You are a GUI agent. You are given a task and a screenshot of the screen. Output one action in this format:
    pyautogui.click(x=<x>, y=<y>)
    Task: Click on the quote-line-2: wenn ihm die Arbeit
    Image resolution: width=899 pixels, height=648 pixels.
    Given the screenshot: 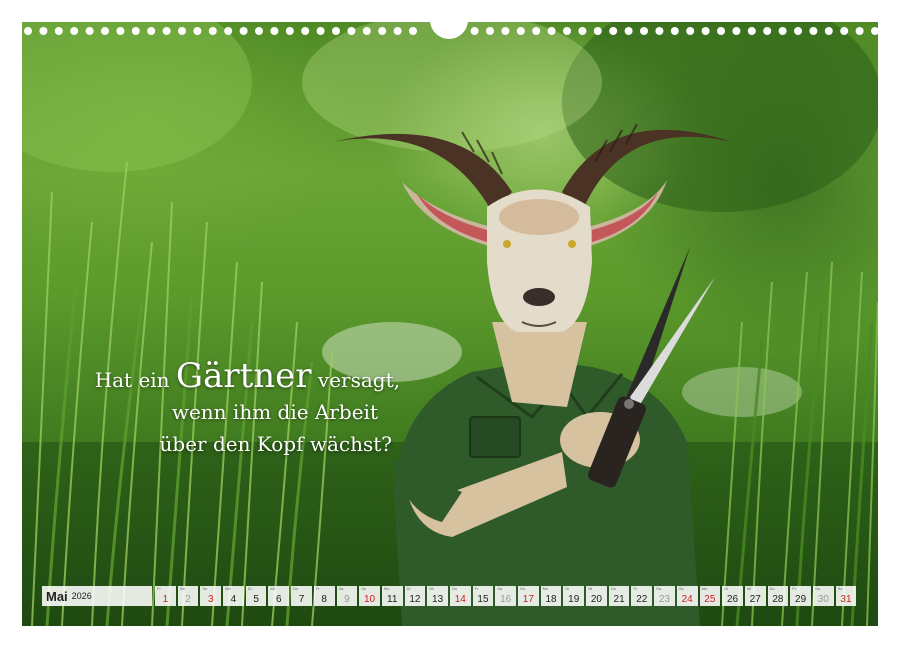 What is the action you would take?
    pyautogui.click(x=220, y=412)
    